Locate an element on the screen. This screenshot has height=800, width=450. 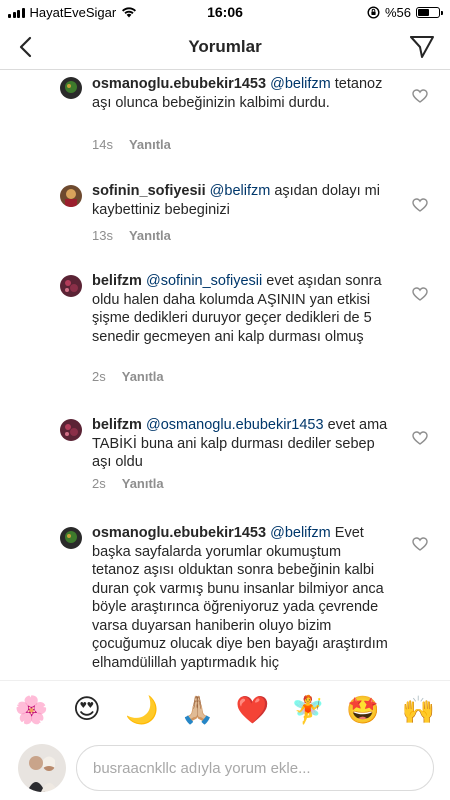
comment-username: sofinin_sofiyesii is located at coordinates (149, 191).